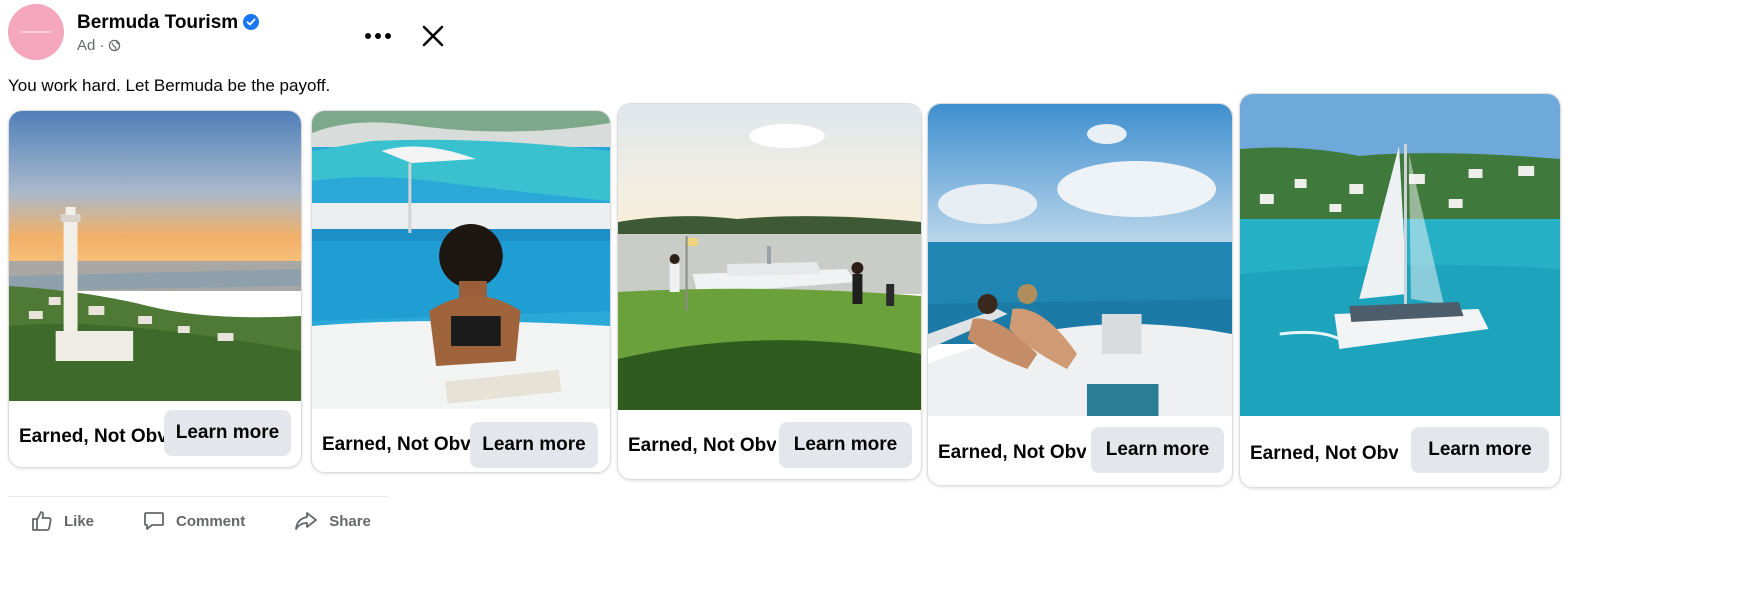 Image resolution: width=1761 pixels, height=599 pixels. I want to click on close-button, so click(433, 36).